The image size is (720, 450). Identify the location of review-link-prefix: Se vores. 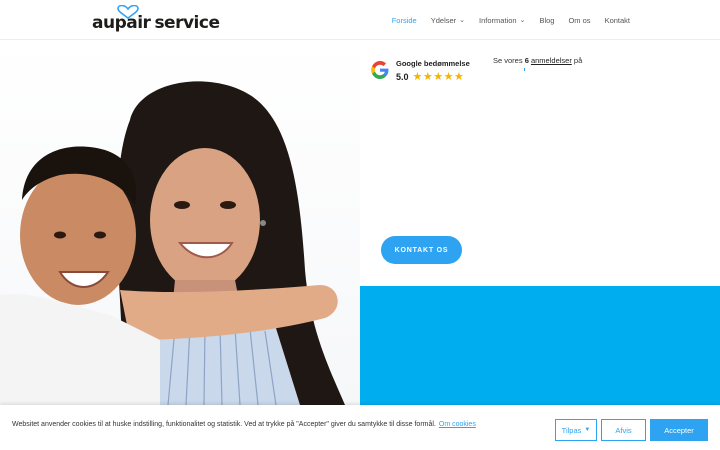
(508, 60).